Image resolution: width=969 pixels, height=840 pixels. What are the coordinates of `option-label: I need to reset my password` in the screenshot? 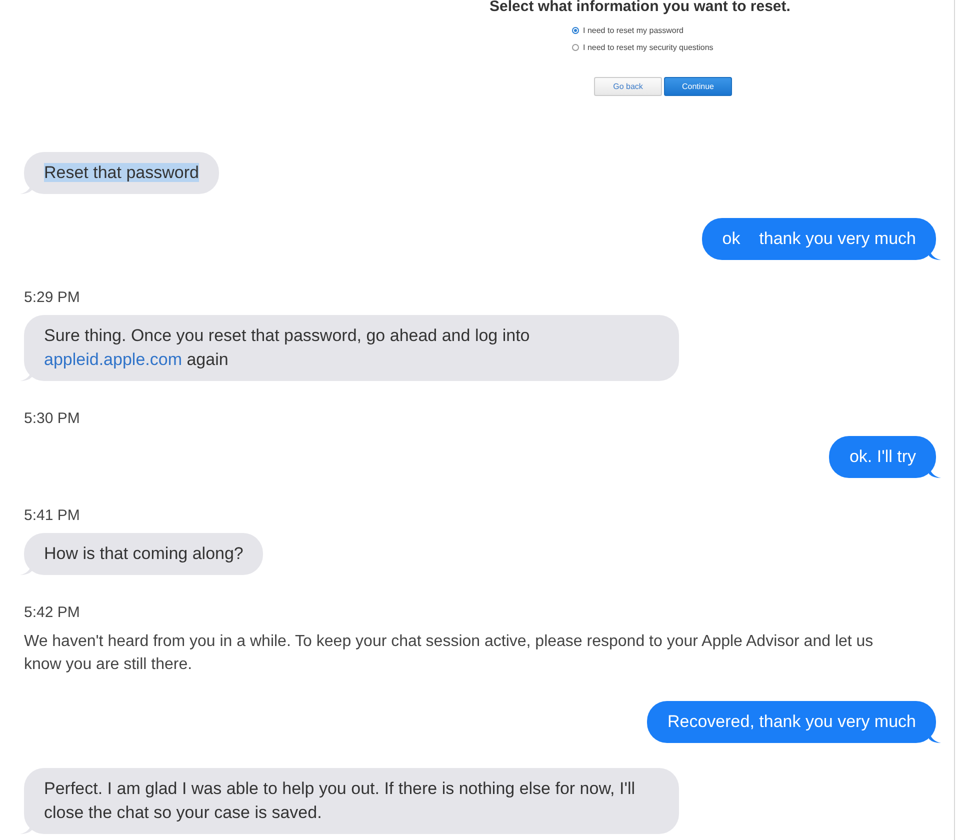 It's located at (633, 30).